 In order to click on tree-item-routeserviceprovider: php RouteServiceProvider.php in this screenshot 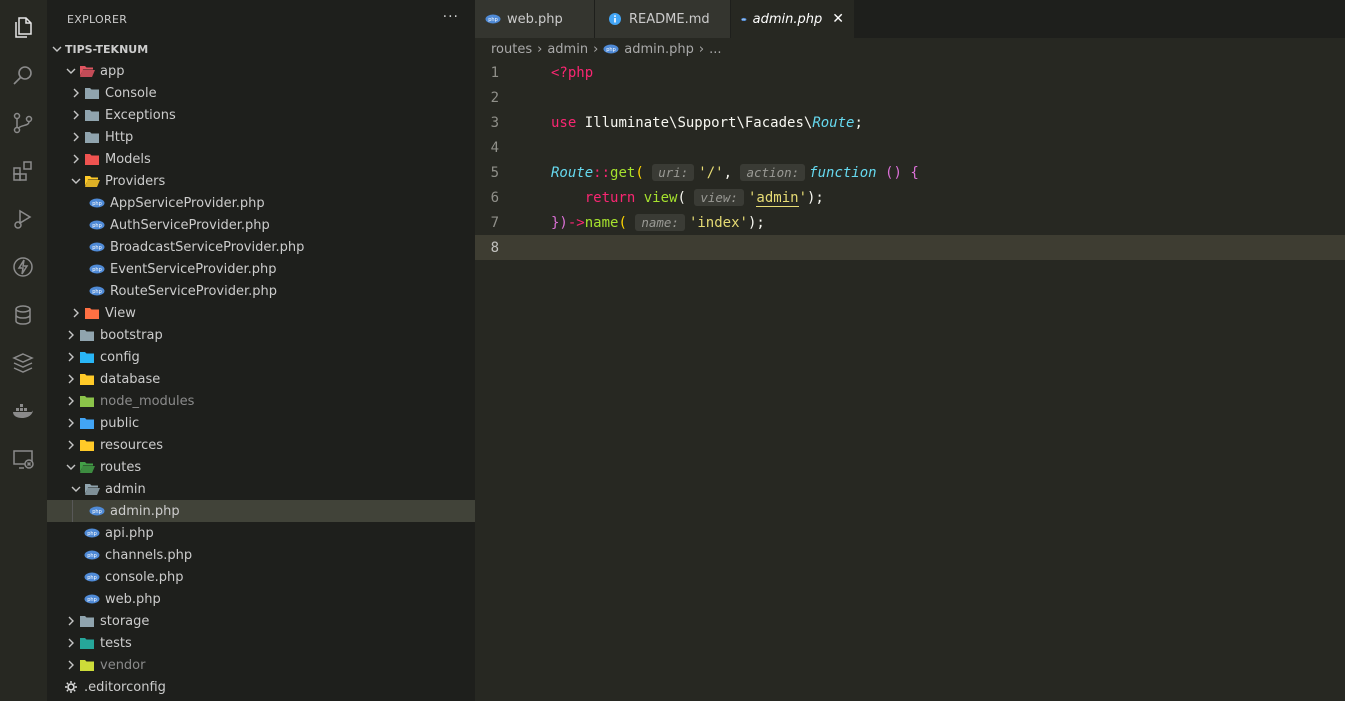, I will do `click(261, 291)`.